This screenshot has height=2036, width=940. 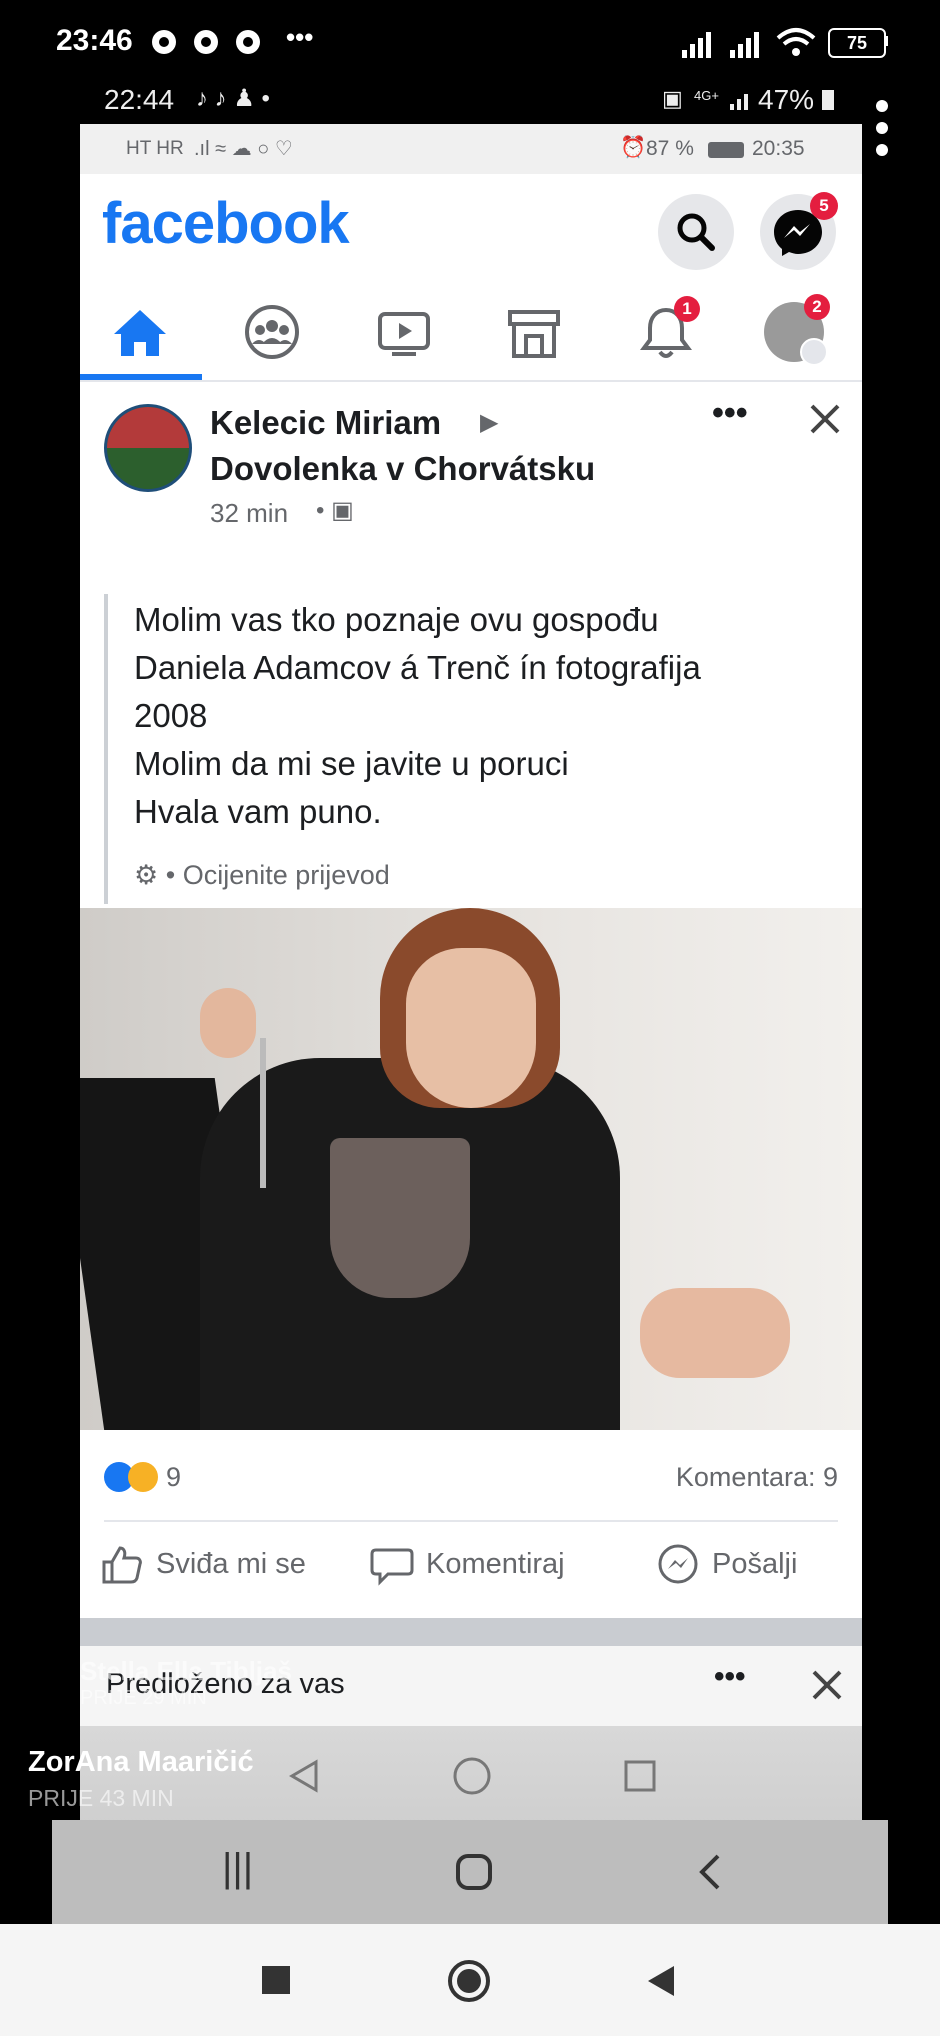 I want to click on chrome-notification-icons, so click(x=206, y=42).